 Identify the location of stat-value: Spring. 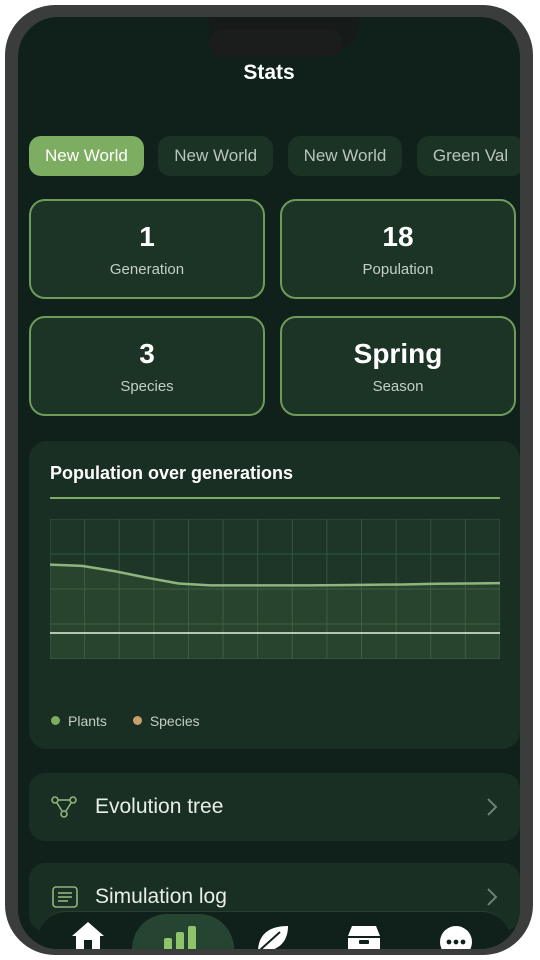
(398, 353).